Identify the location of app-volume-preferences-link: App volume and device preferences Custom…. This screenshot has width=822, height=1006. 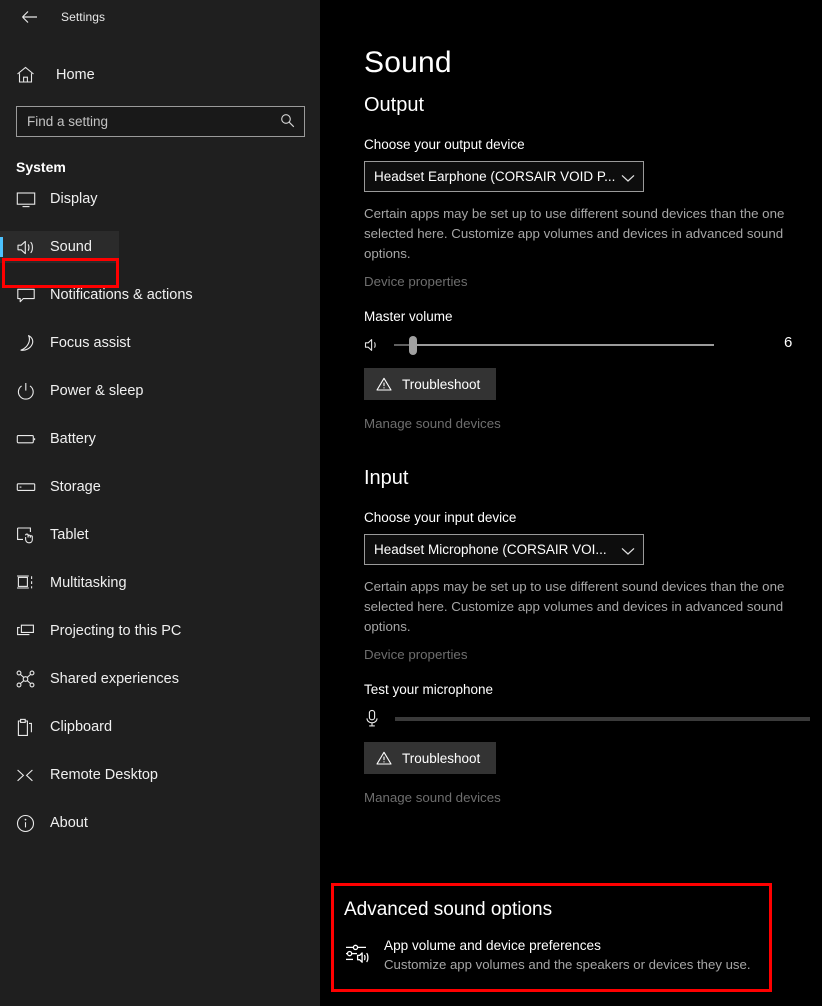
(558, 955).